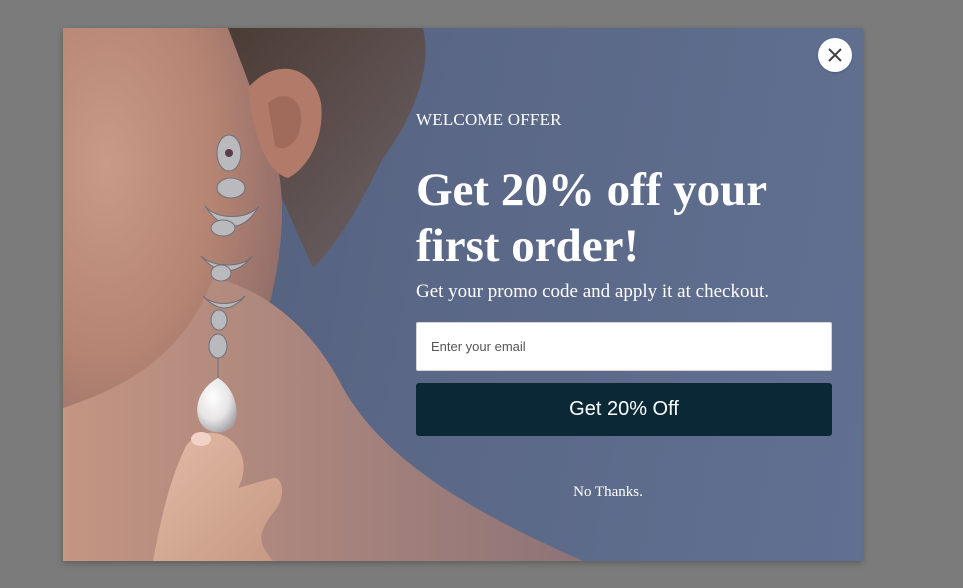 The width and height of the screenshot is (963, 588). I want to click on close-icon, so click(835, 55).